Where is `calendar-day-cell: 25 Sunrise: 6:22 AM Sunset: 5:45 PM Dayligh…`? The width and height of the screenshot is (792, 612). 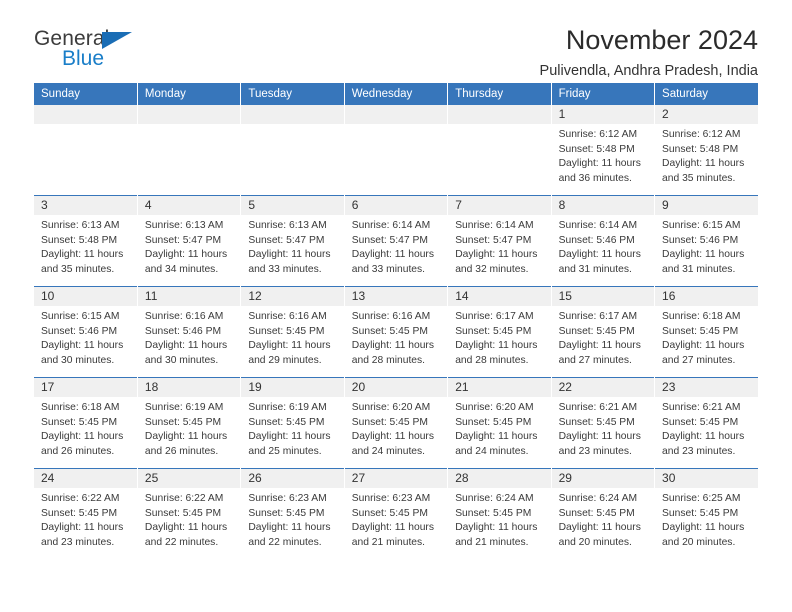 calendar-day-cell: 25 Sunrise: 6:22 AM Sunset: 5:45 PM Dayligh… is located at coordinates (189, 513).